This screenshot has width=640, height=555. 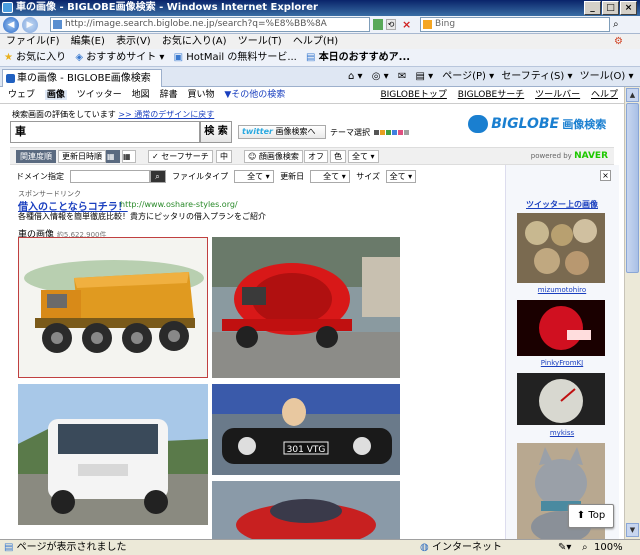 I want to click on face-search-value: オフ, so click(x=316, y=156).